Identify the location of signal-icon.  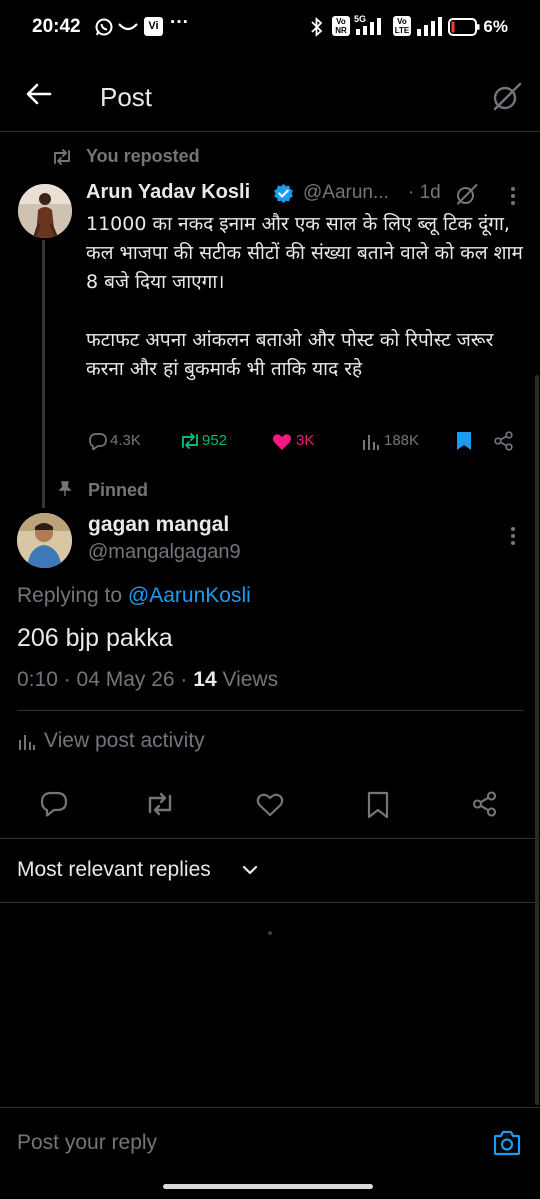
(430, 26).